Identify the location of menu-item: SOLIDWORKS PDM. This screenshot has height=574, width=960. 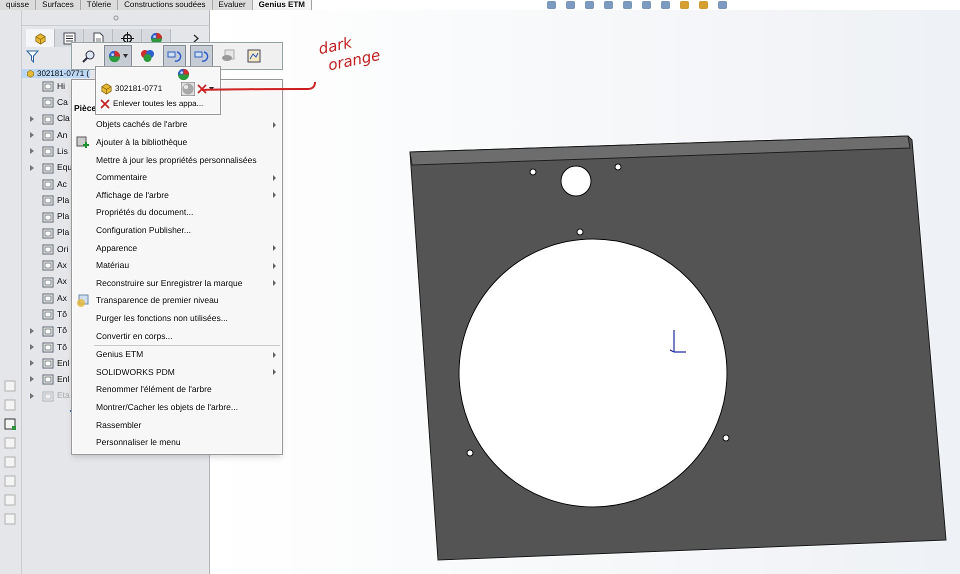
(177, 372).